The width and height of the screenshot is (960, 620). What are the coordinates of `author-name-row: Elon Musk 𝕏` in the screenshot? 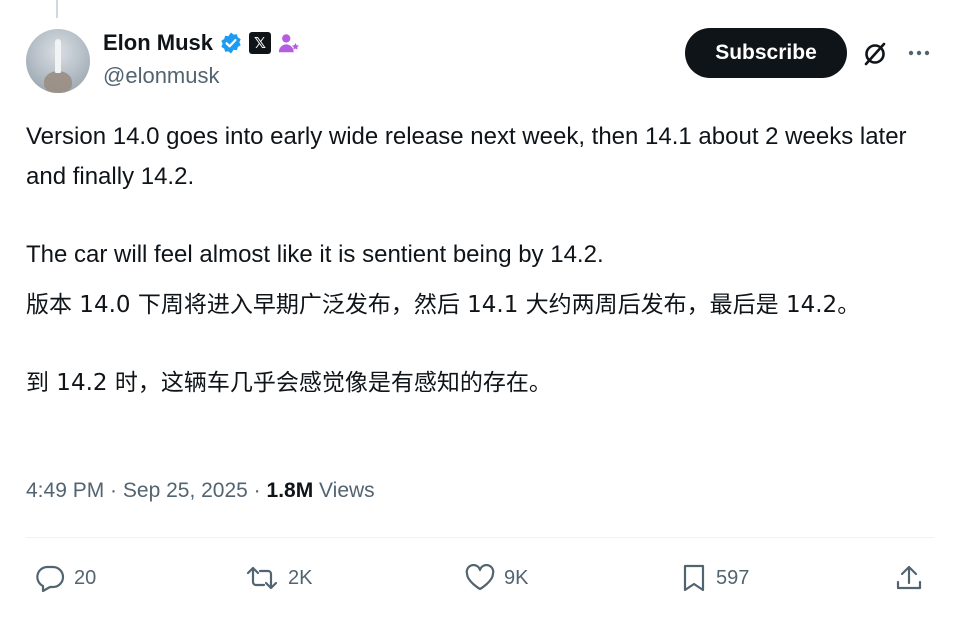 It's located at (202, 43).